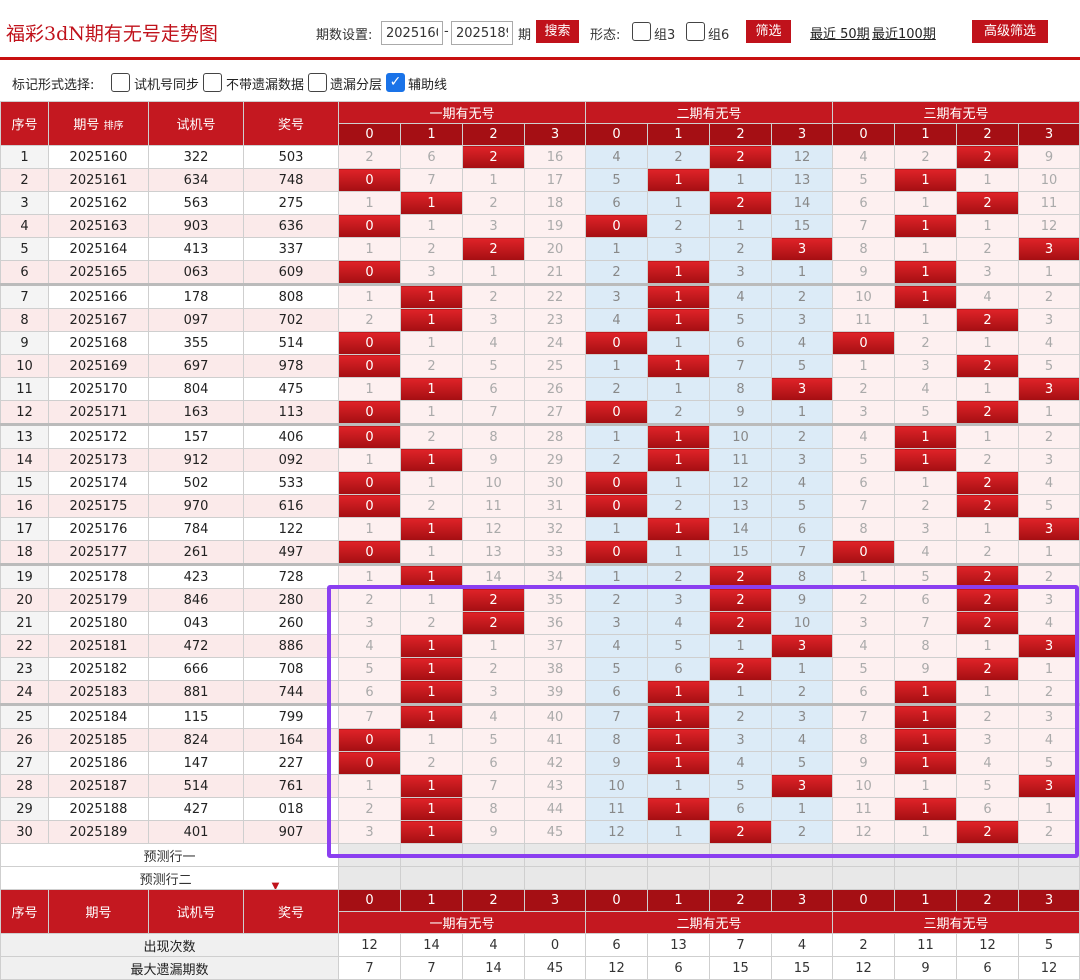  I want to click on group3-checkbox, so click(641, 31).